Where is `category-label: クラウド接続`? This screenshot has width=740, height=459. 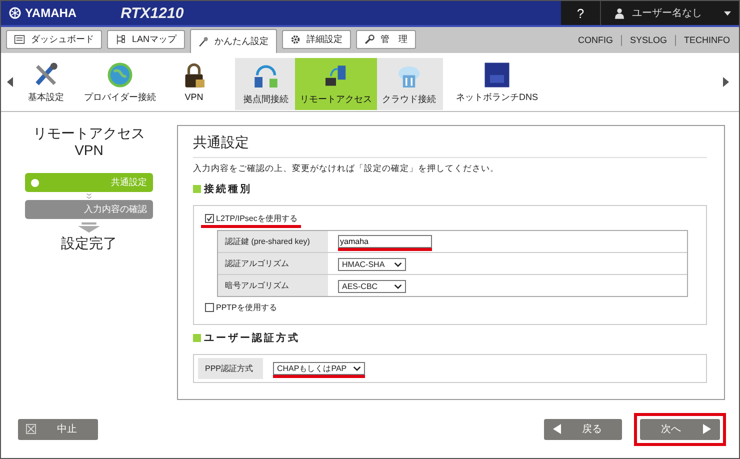
category-label: クラウド接続 is located at coordinates (409, 99).